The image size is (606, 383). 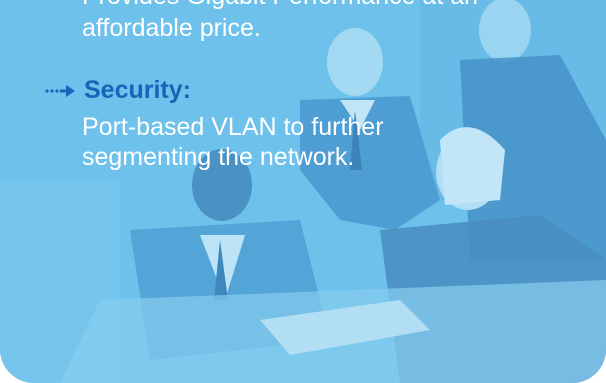 I want to click on security-desc-line-1: Port-based VLAN to further, so click(x=233, y=127).